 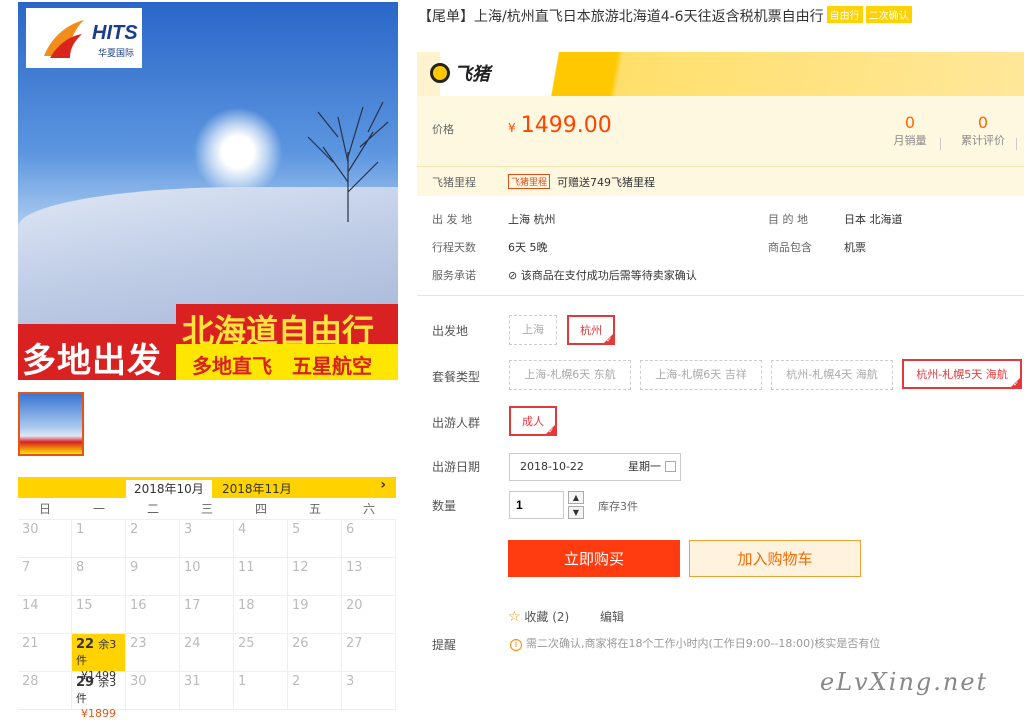 I want to click on calendar-day: 2, so click(x=315, y=691).